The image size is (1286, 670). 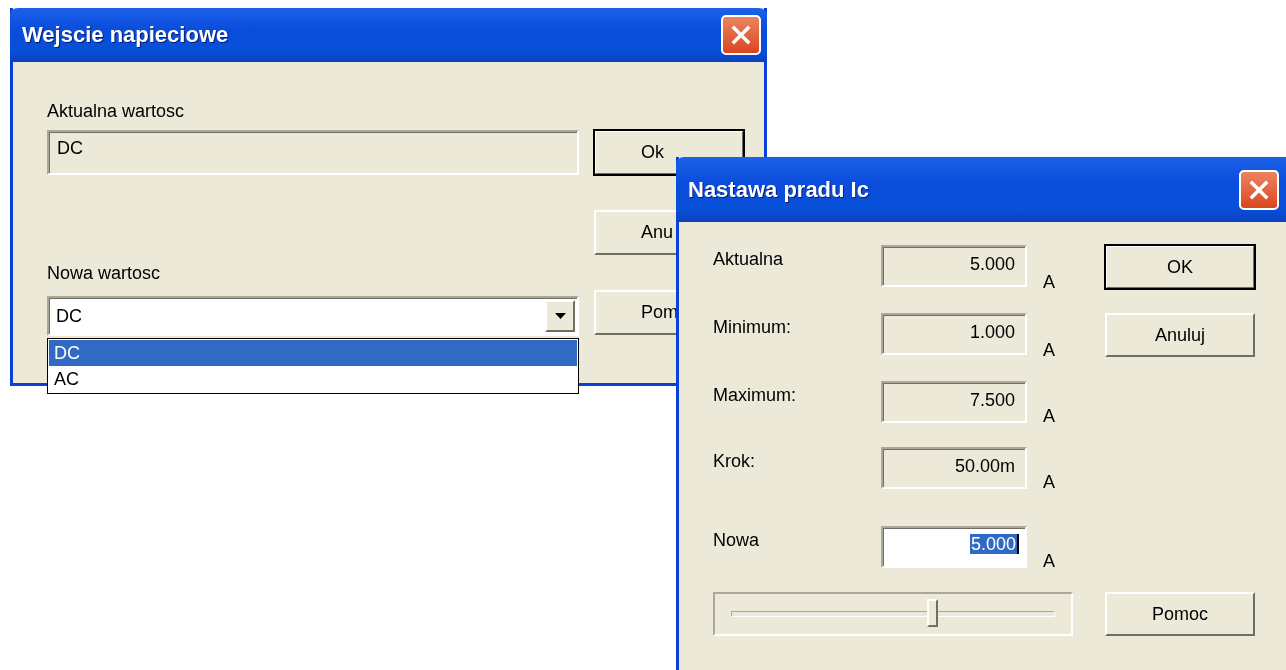 What do you see at coordinates (954, 547) in the screenshot?
I see `input-field: 5.000` at bounding box center [954, 547].